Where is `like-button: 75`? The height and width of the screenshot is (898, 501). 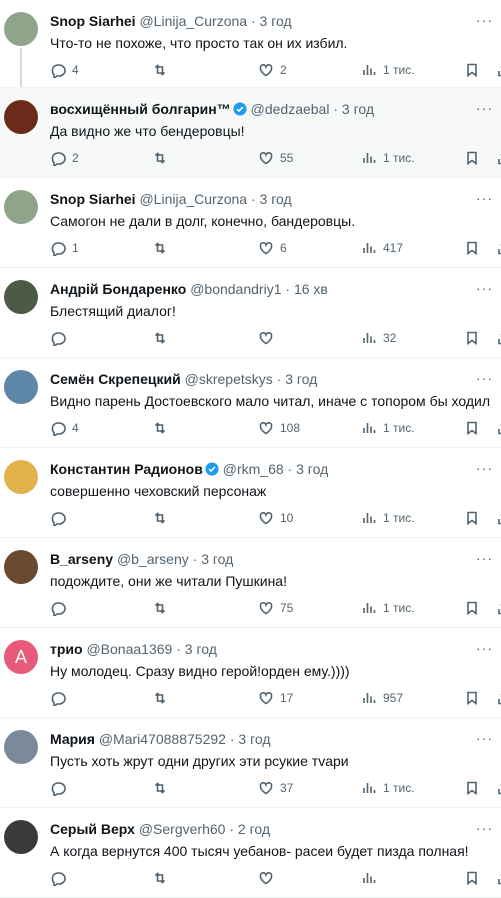 like-button: 75 is located at coordinates (275, 608).